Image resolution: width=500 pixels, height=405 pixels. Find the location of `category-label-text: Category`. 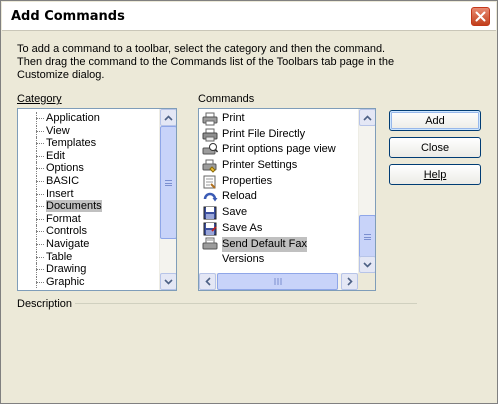

category-label-text: Category is located at coordinates (39, 99).